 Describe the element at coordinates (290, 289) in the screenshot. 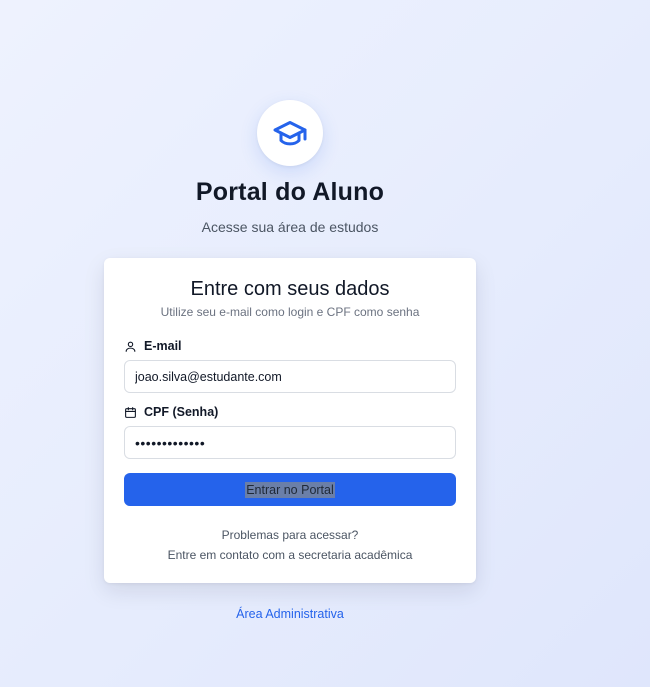

I see `card-title: Entre com seus dados` at that location.